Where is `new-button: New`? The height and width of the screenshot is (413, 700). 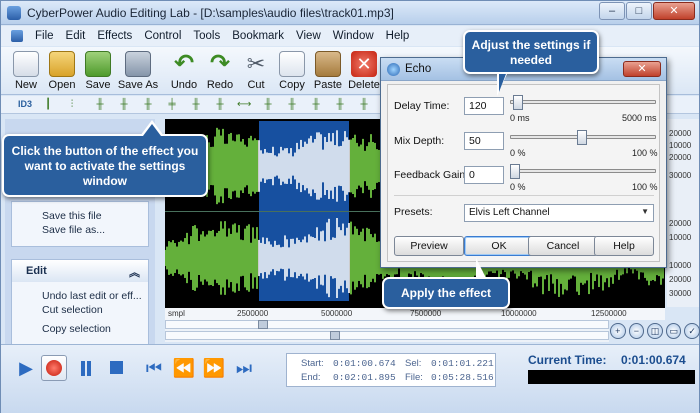
new-button: New is located at coordinates (26, 71).